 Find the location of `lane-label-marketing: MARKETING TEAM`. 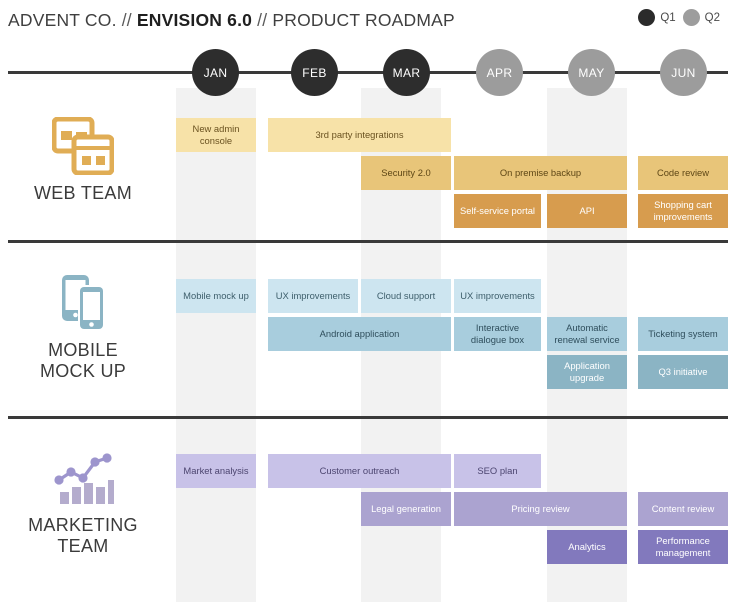

lane-label-marketing: MARKETING TEAM is located at coordinates (83, 502).